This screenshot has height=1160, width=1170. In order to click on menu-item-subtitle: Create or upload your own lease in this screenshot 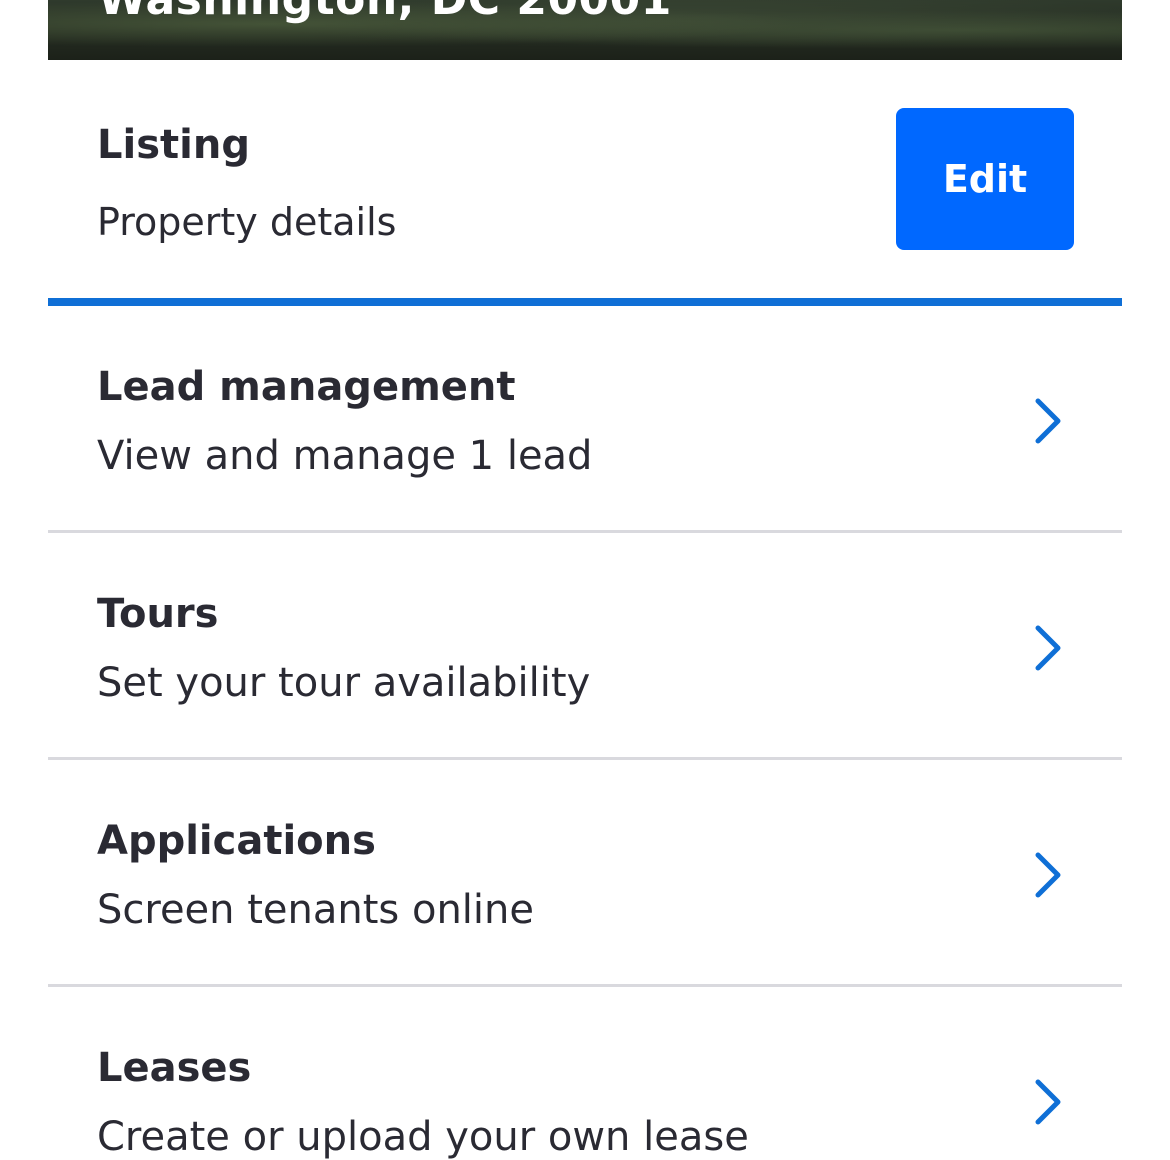, I will do `click(423, 1137)`.